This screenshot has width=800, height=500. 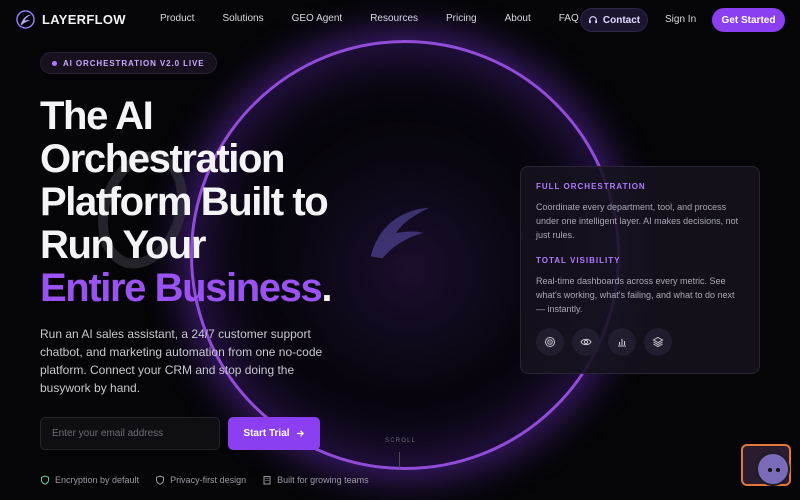 I want to click on scroll-indicator-line, so click(x=399, y=460).